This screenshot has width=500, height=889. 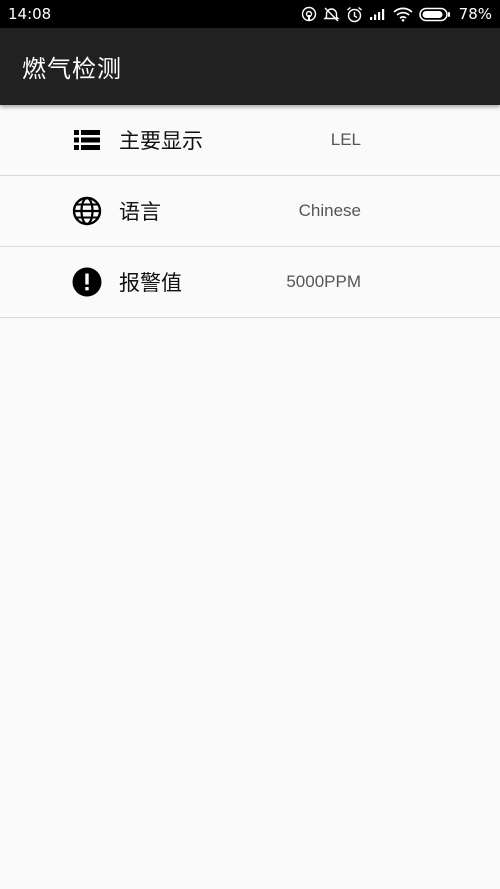 I want to click on alarm-clock-icon, so click(x=354, y=14).